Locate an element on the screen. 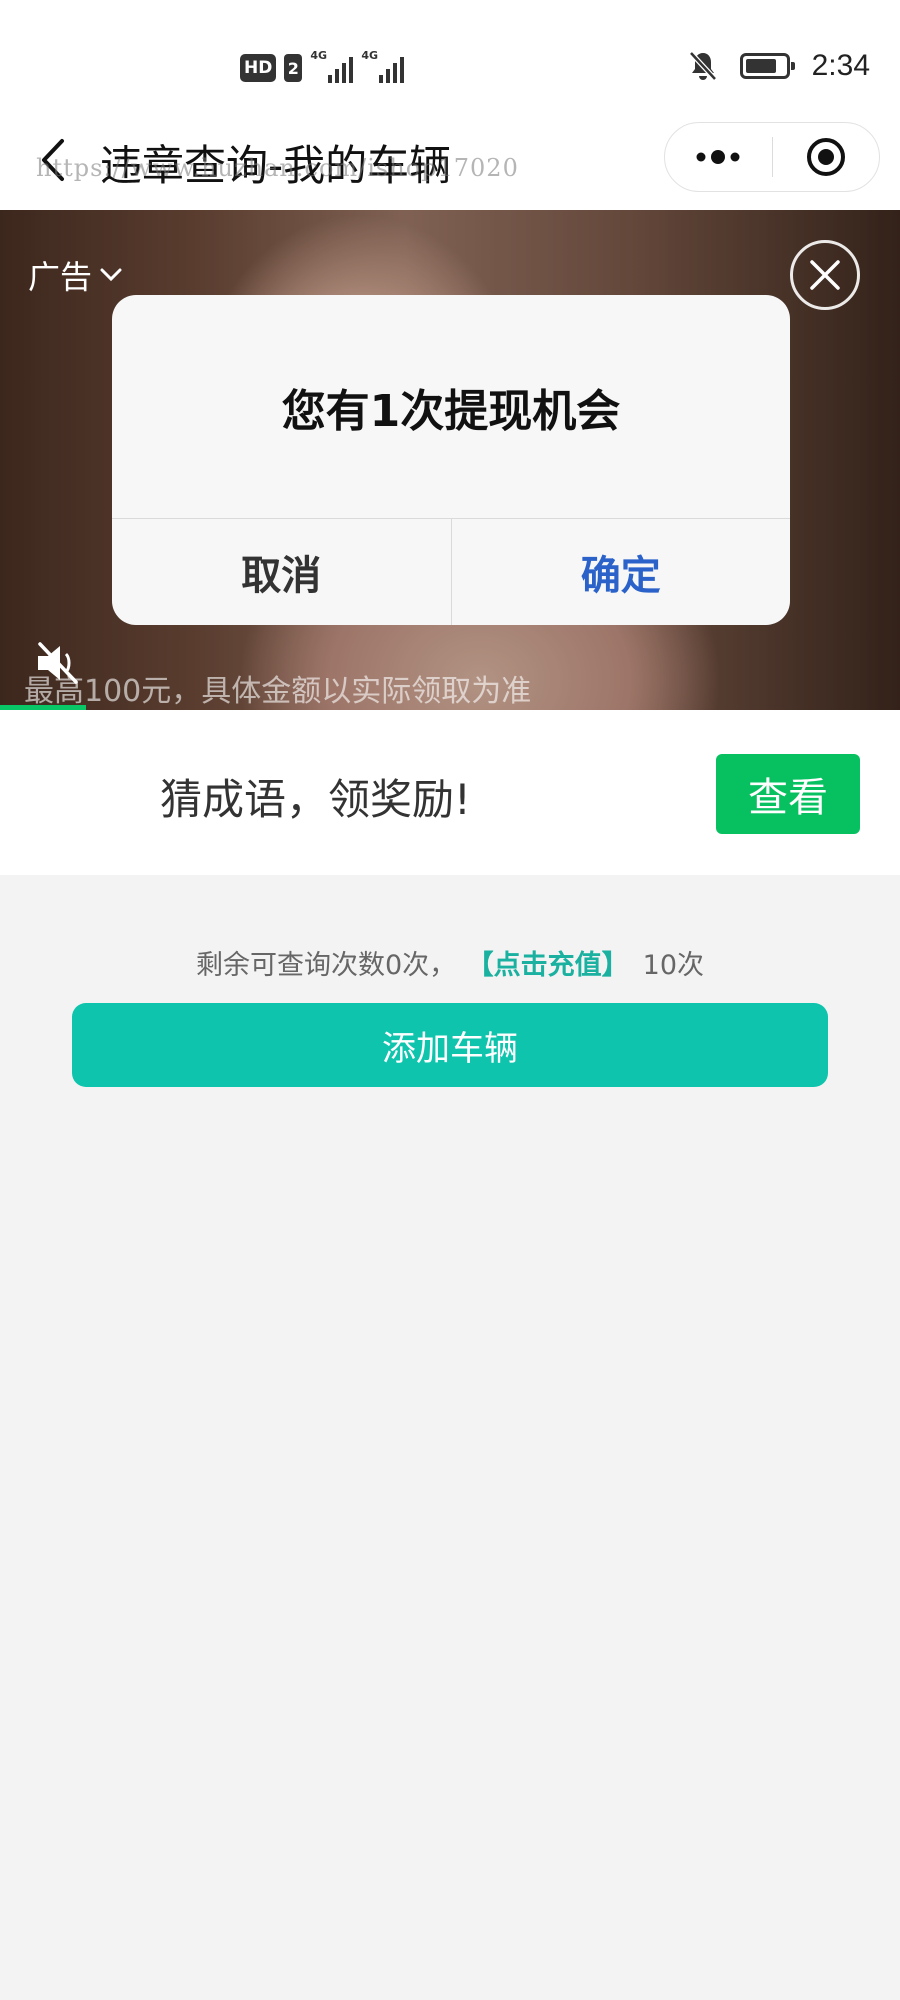 Image resolution: width=900 pixels, height=2000 pixels. exit-button is located at coordinates (826, 157).